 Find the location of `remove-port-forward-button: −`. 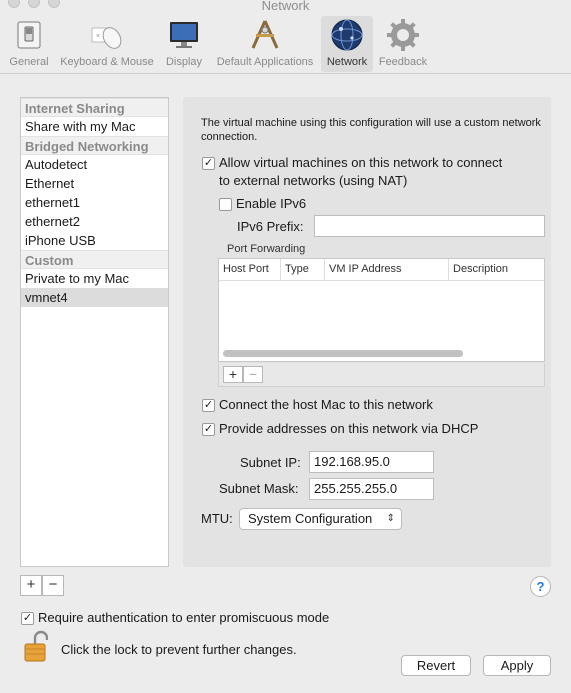

remove-port-forward-button: − is located at coordinates (253, 374).